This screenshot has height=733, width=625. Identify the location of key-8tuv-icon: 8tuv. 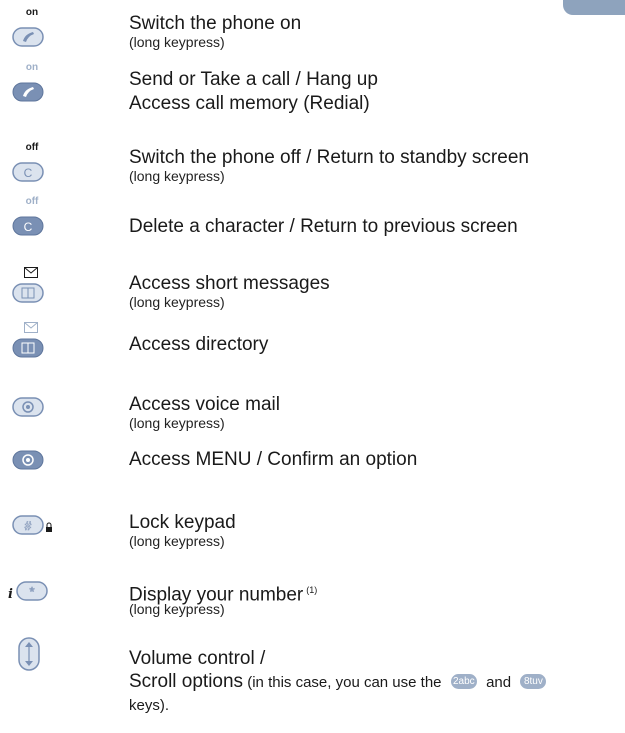
(533, 682).